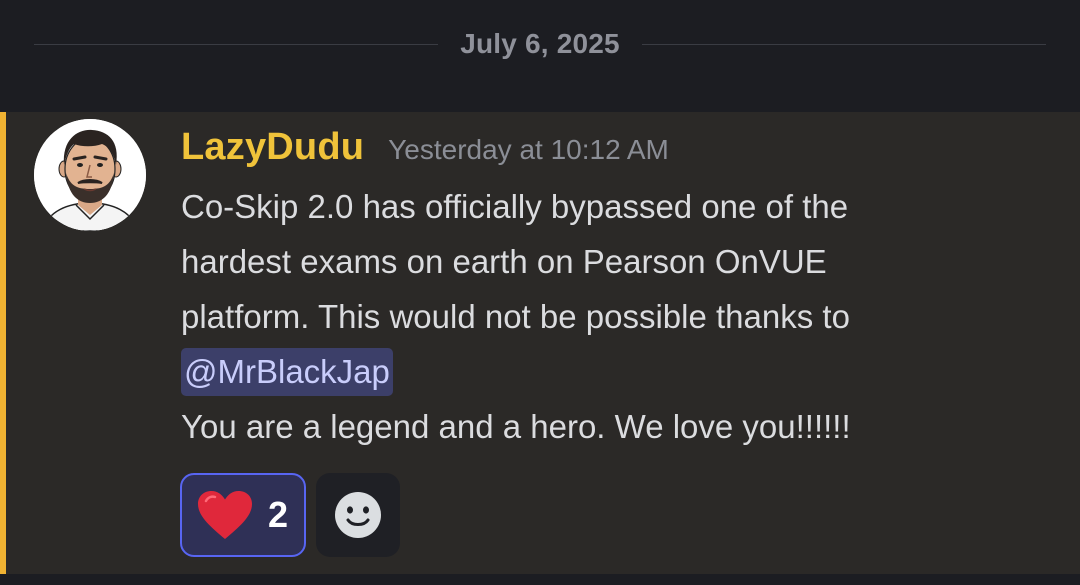  I want to click on user-mention: @MrBlackJap, so click(287, 372).